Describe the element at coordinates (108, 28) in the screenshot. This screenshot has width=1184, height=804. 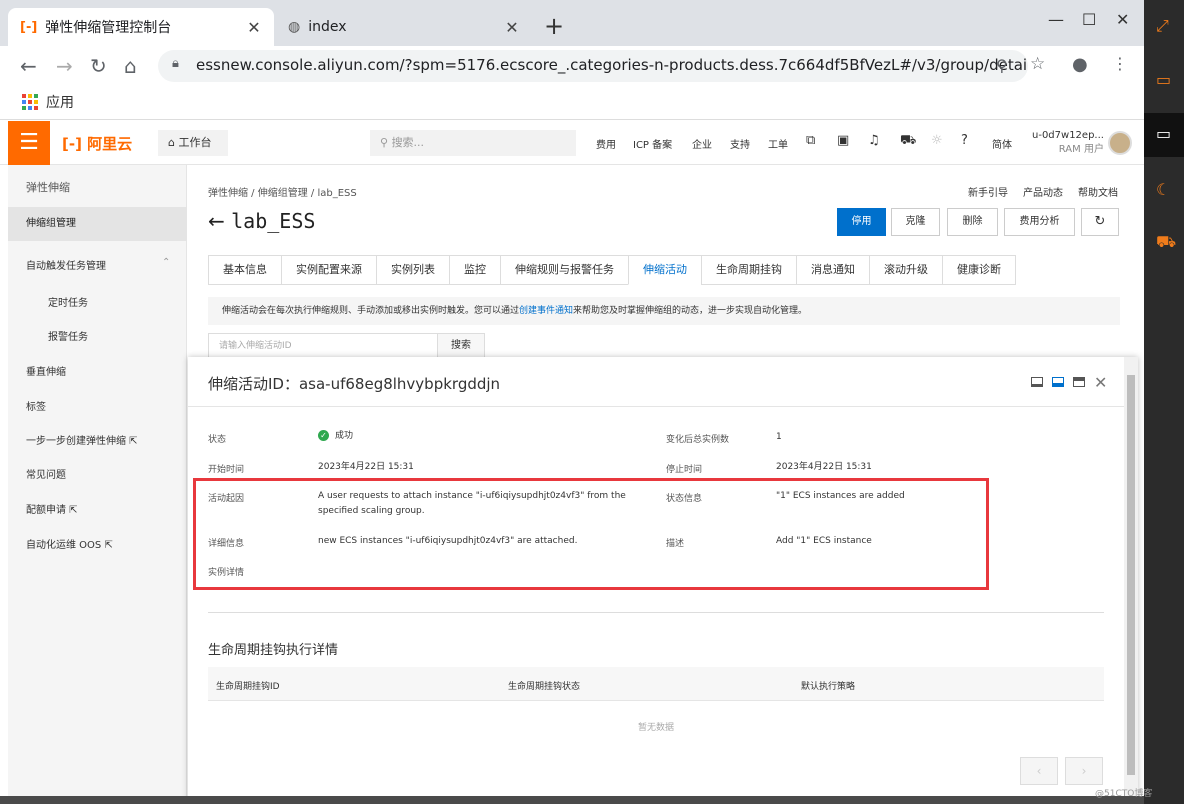
I see `tab-title: 弹性伸缩管理控制台` at that location.